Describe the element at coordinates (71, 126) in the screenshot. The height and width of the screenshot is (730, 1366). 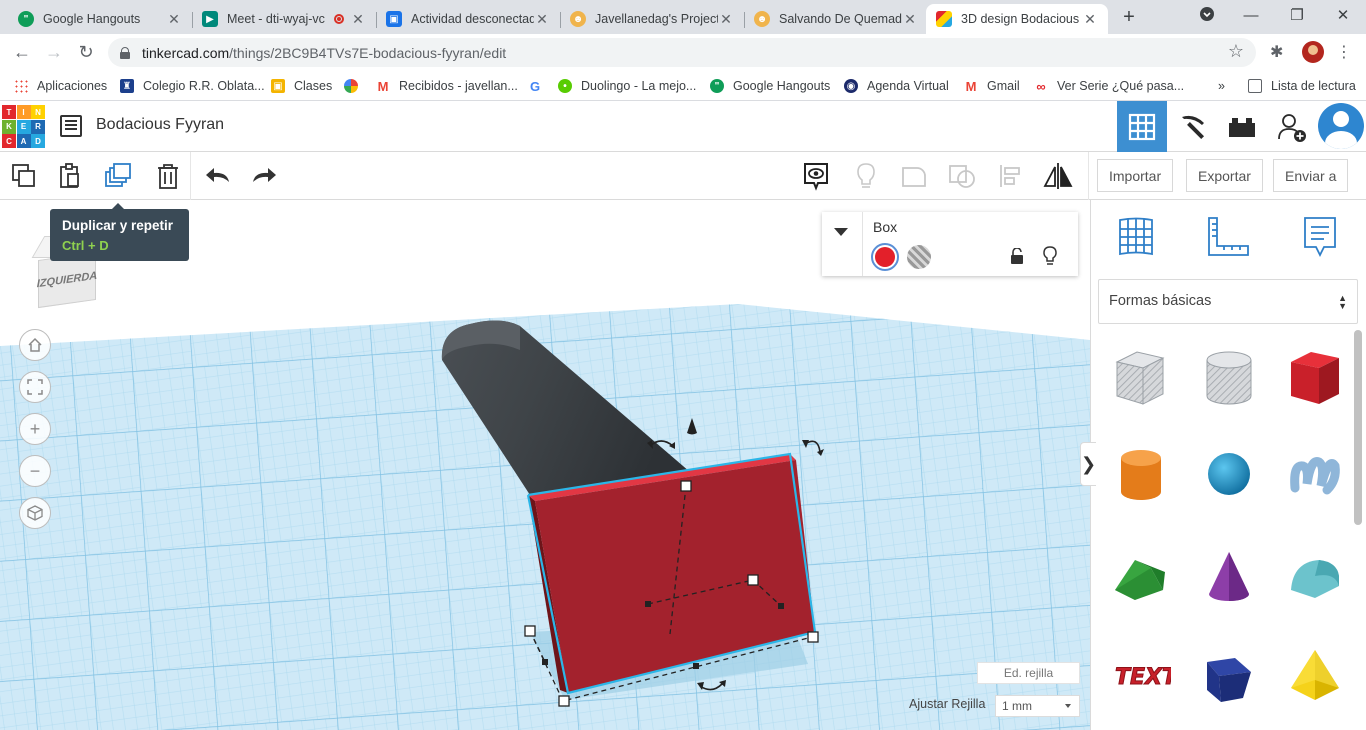
I see `design-list-icon` at that location.